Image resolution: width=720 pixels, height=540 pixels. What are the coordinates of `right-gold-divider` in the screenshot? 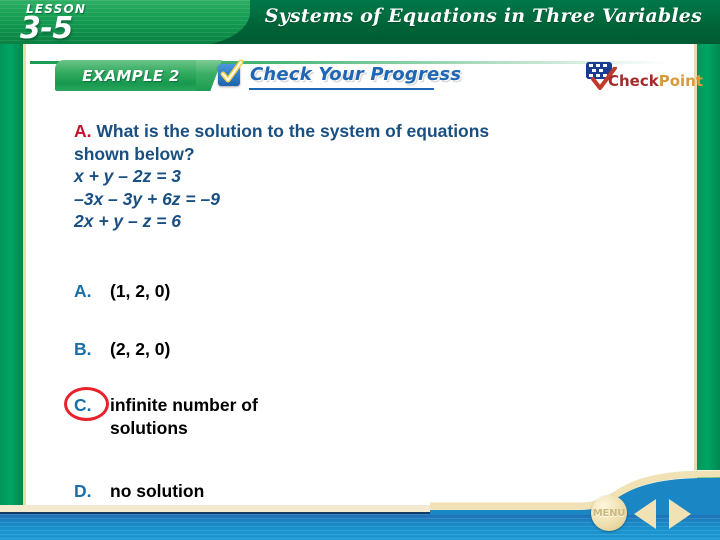 It's located at (695, 278).